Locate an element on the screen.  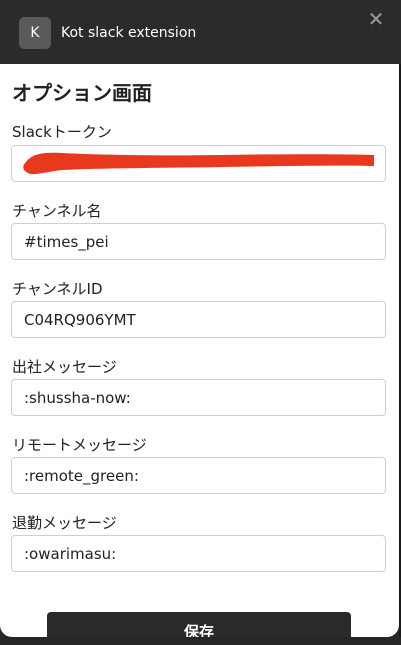
popup-header: K Kot slack extension ✕ is located at coordinates (200, 32).